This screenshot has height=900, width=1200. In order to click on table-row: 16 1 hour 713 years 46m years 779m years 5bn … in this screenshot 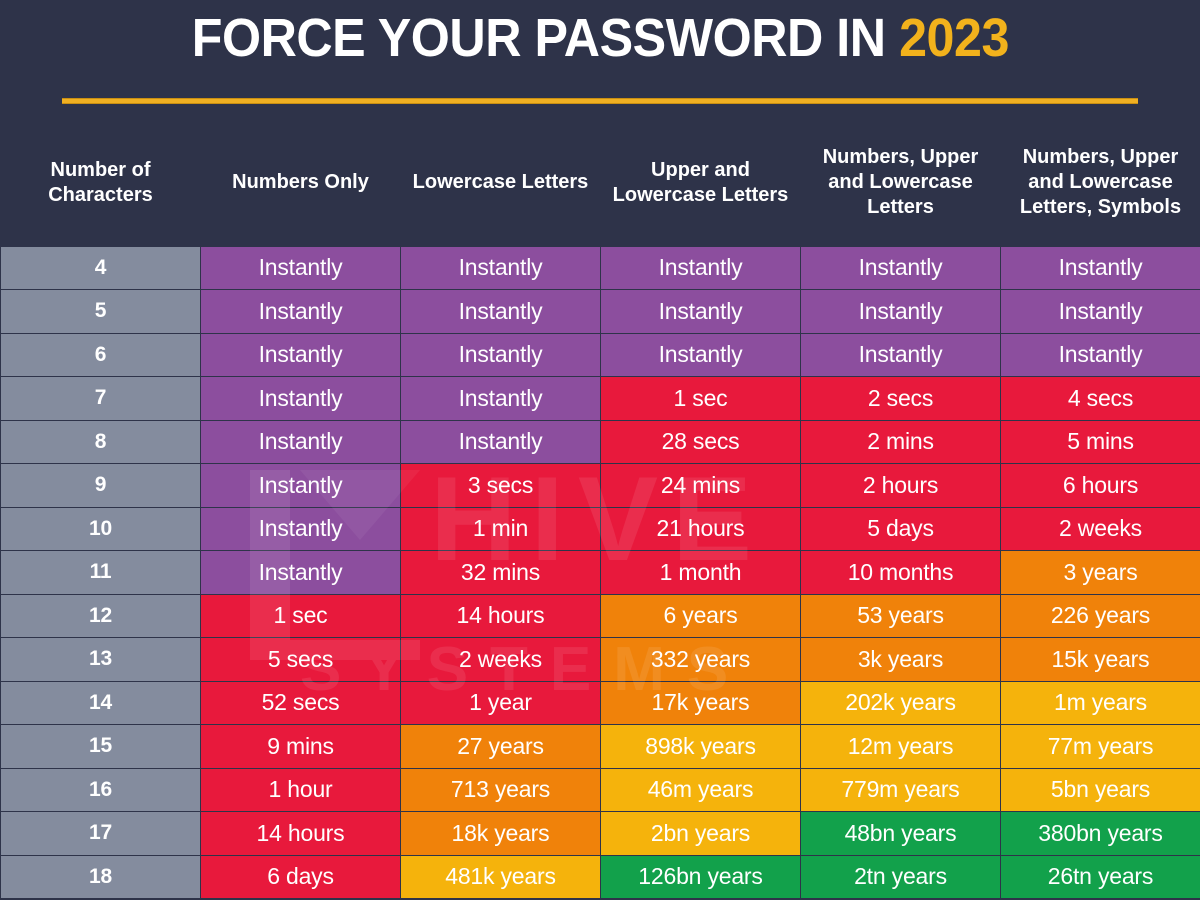, I will do `click(600, 789)`.